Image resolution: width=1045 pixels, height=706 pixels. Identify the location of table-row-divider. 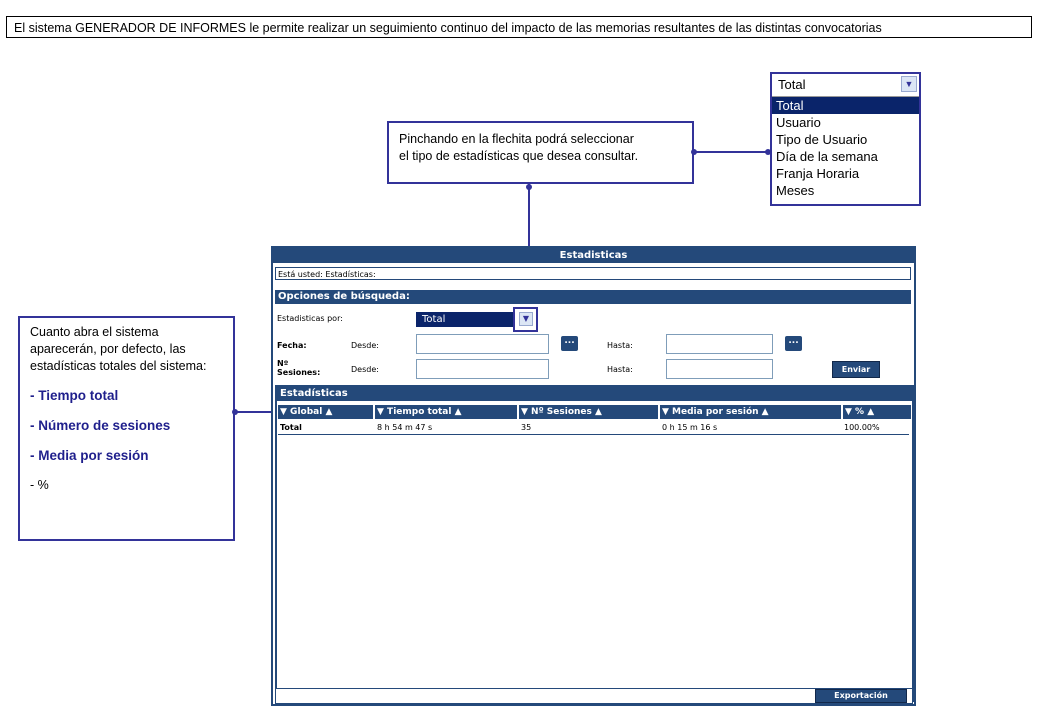
(593, 434).